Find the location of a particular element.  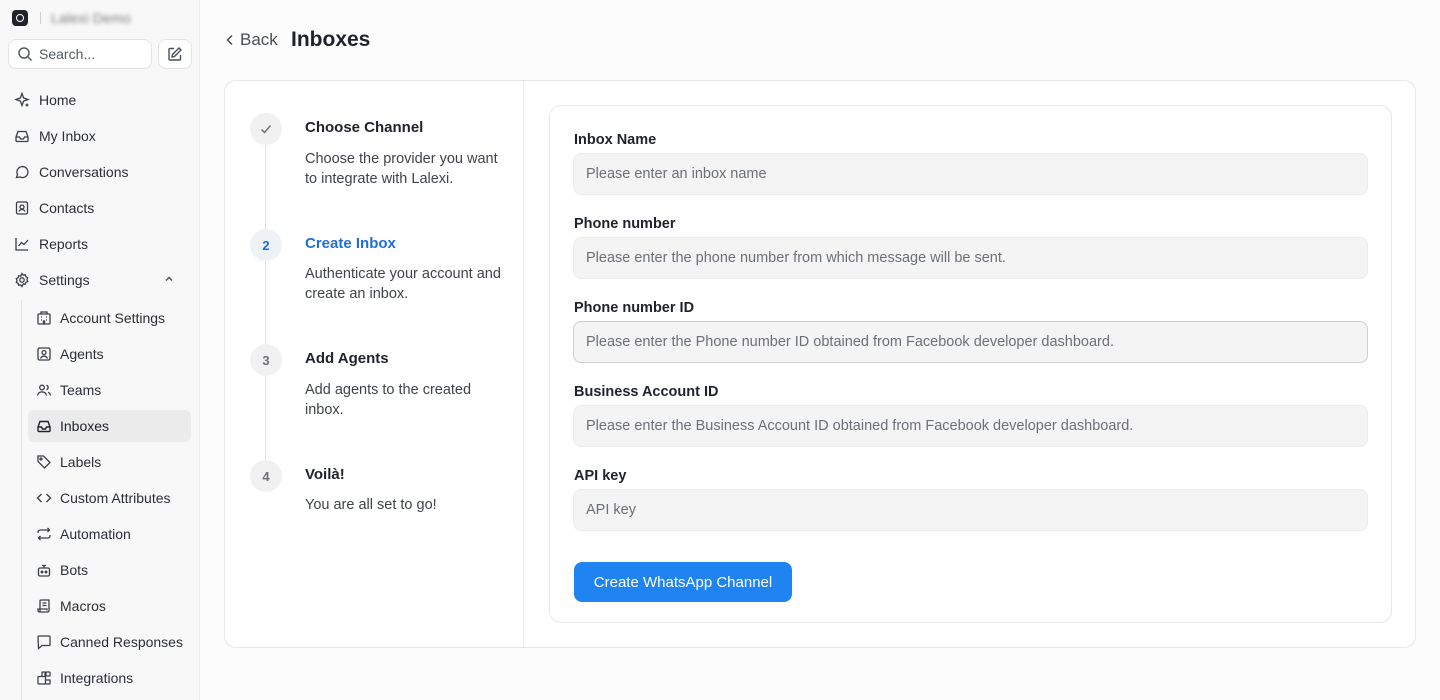

sidebar-item-label: Custom Attributes is located at coordinates (115, 498).